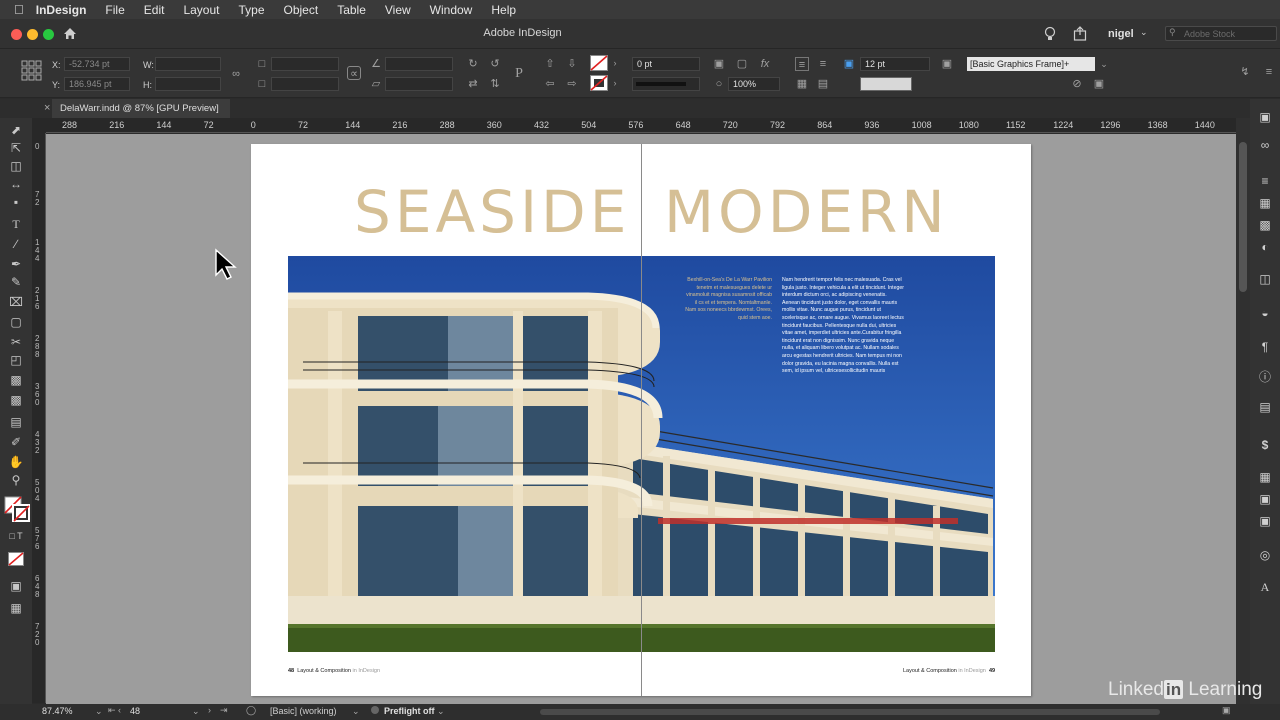  I want to click on share-icon, so click(1080, 33).